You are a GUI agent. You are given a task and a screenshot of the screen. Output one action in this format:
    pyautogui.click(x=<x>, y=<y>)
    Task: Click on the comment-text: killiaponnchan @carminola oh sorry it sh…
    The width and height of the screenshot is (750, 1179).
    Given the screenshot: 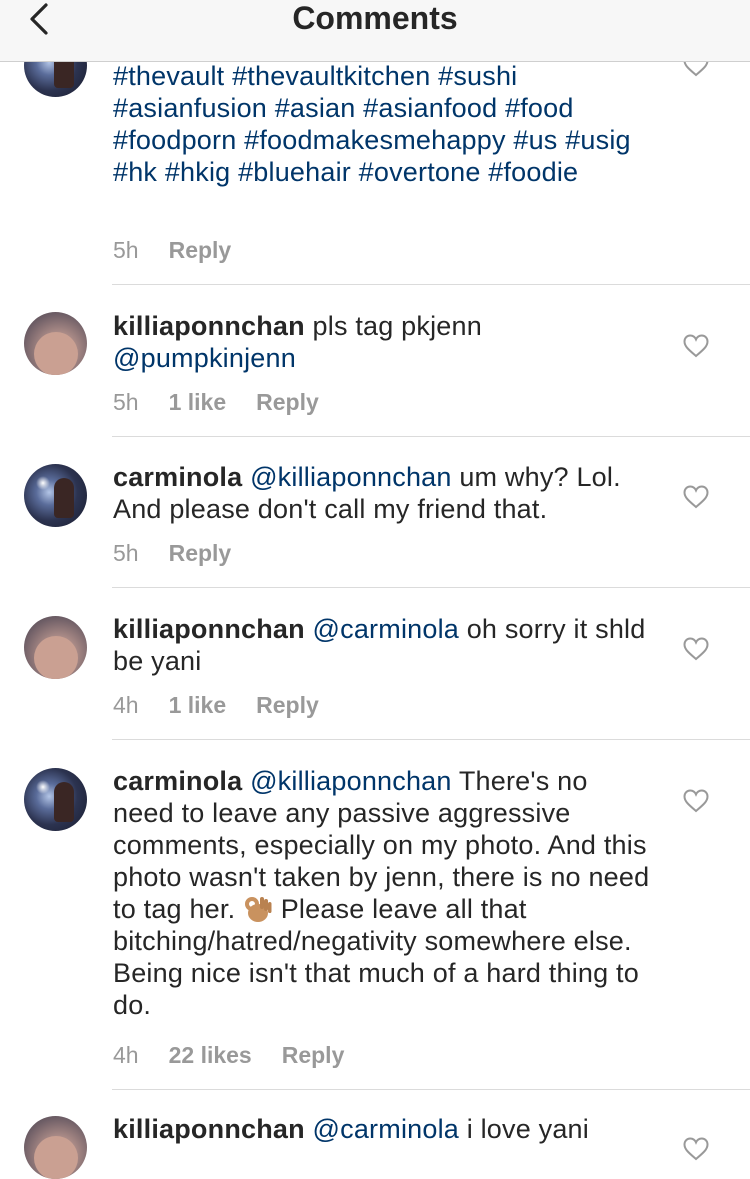 What is the action you would take?
    pyautogui.click(x=383, y=645)
    